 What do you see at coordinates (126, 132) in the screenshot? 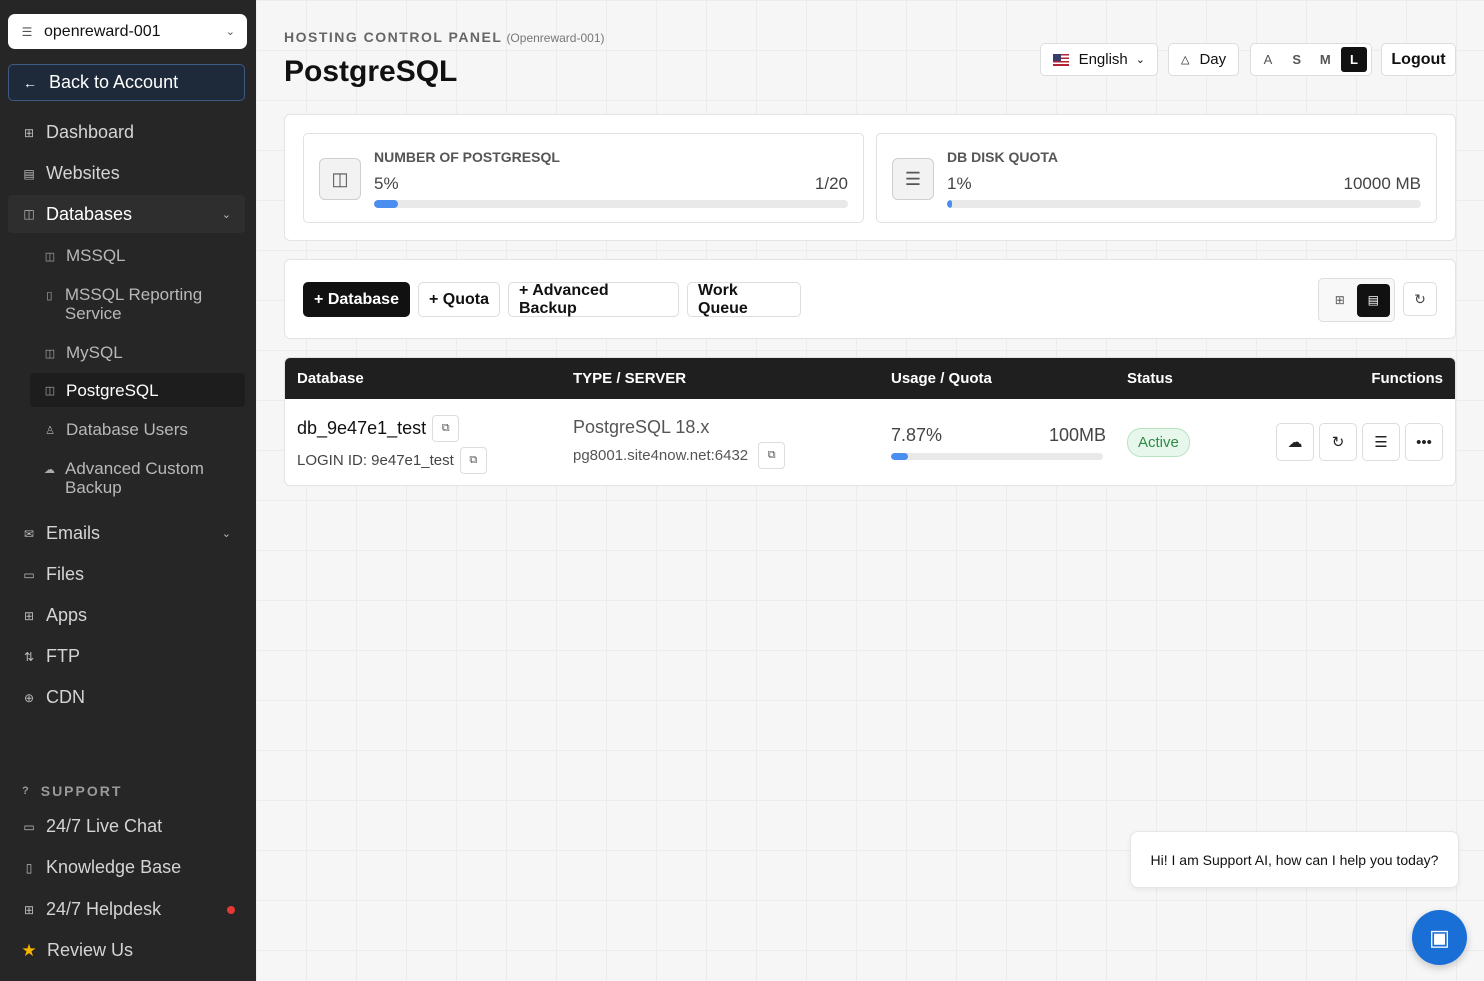
I see `sidebar-item-dashboard: ⊞ Dashboard` at bounding box center [126, 132].